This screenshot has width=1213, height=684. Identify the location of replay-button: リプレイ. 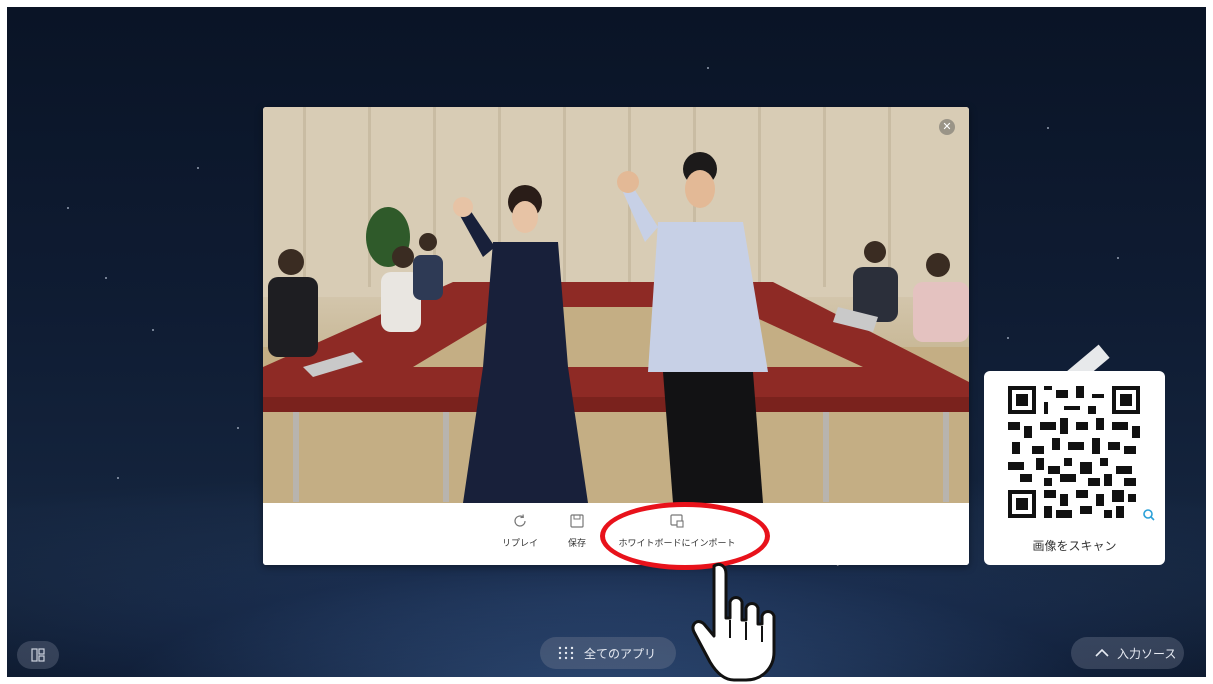
(520, 531).